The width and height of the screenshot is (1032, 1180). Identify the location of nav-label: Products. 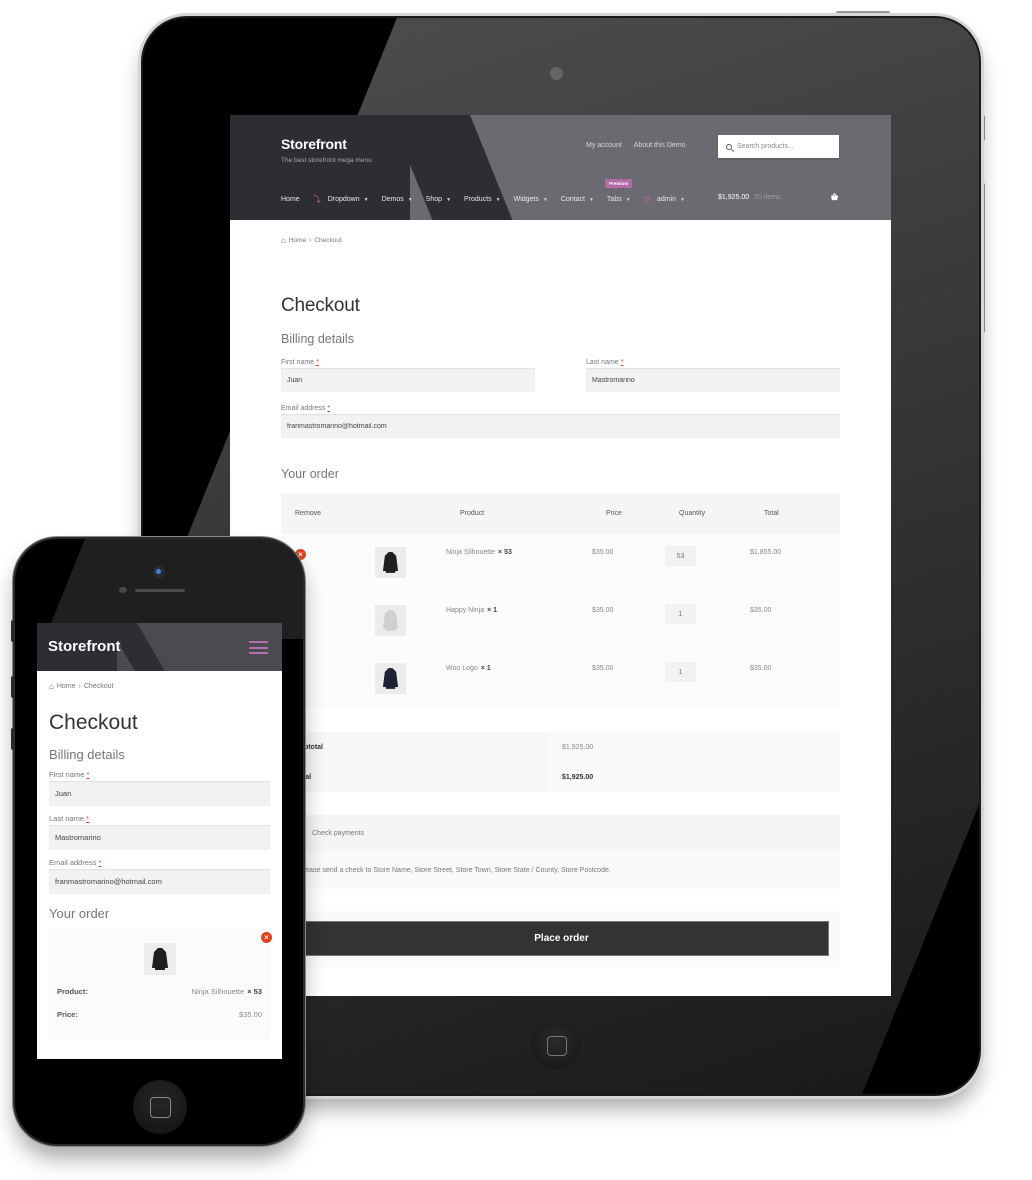
(478, 199).